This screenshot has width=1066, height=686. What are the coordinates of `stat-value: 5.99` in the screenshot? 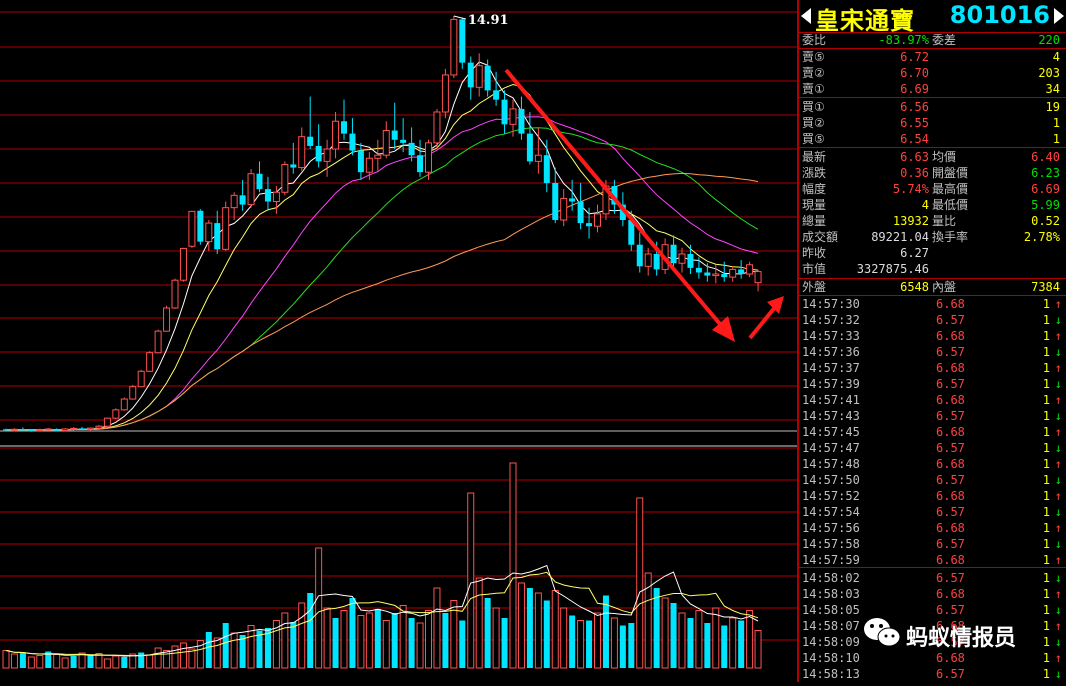 It's located at (1045, 205).